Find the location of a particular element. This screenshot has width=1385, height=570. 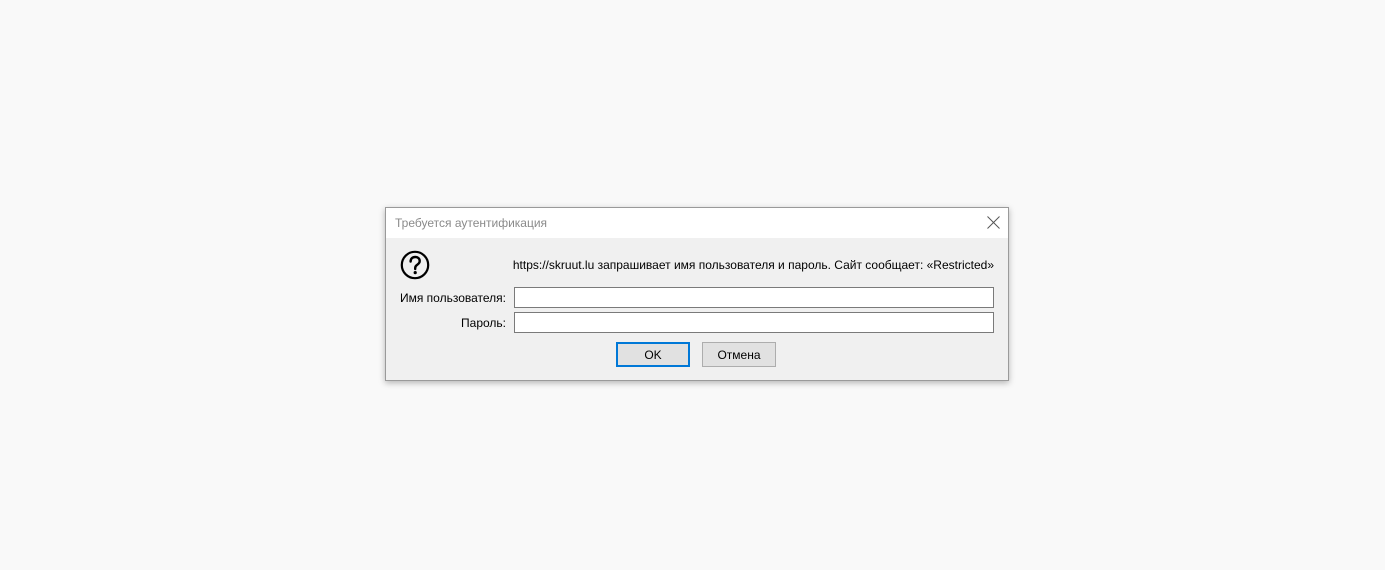

ok-button: OK is located at coordinates (653, 354).